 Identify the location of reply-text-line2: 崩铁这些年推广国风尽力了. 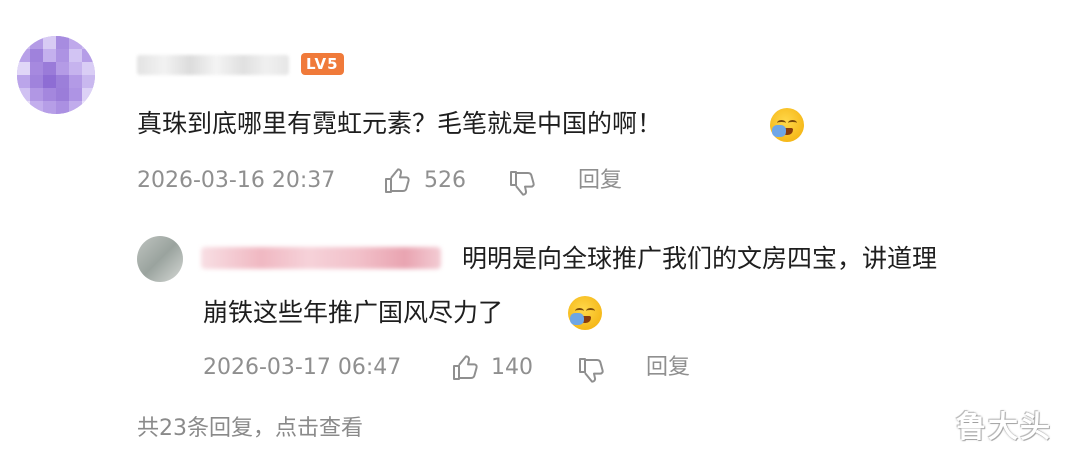
(353, 312).